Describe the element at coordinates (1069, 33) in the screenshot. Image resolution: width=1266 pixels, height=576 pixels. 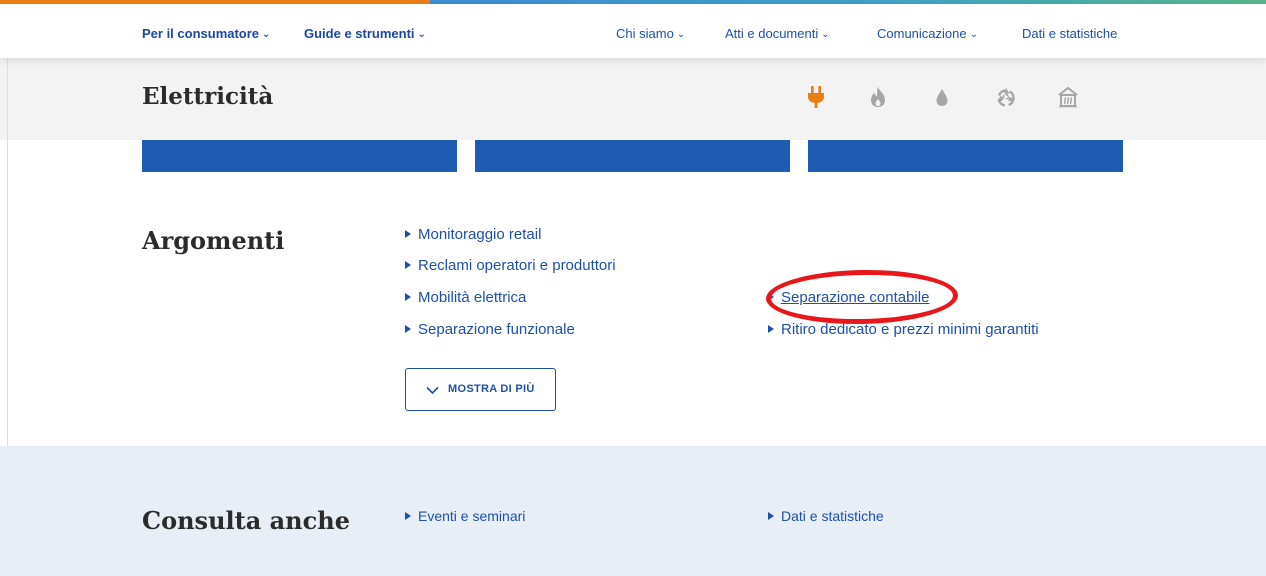
I see `nav-dati-e-statistiche: Dati e statistiche` at that location.